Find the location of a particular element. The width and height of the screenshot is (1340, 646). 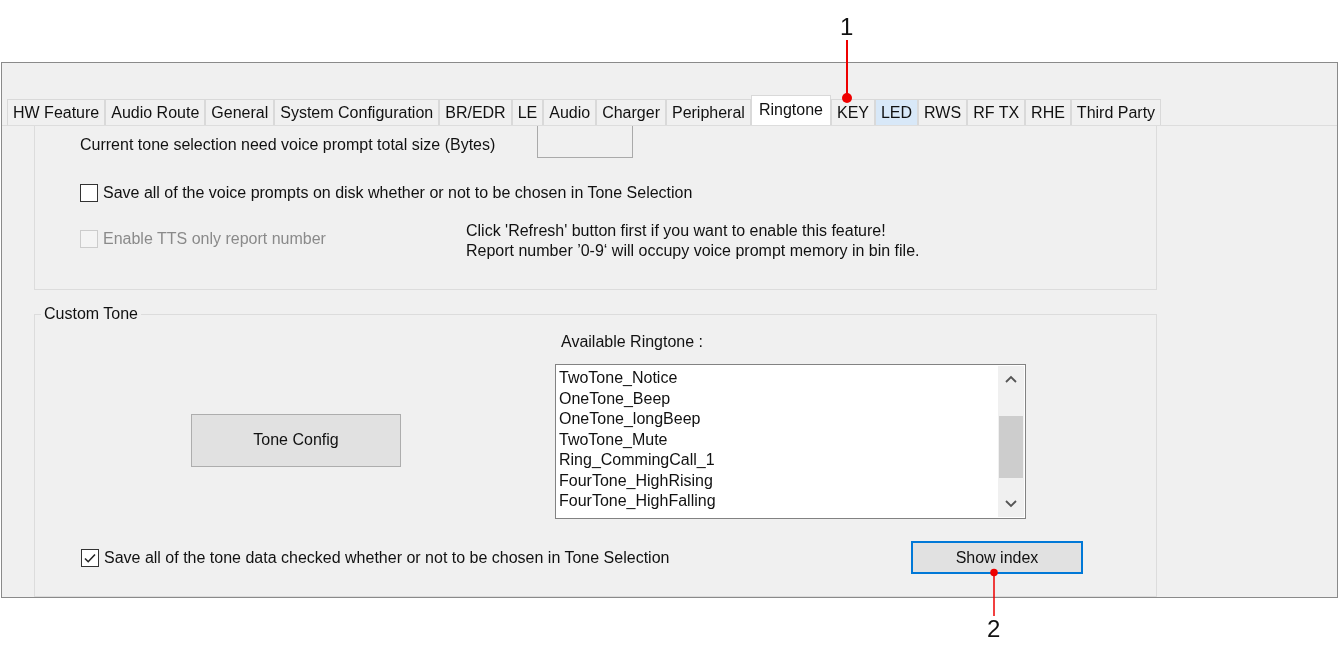

tab: RF TX is located at coordinates (996, 112).